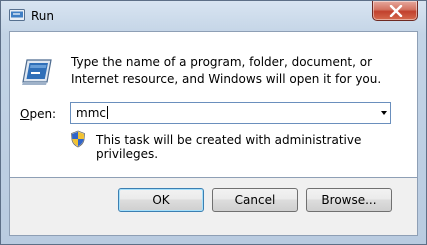  I want to click on run-icon, so click(37, 72).